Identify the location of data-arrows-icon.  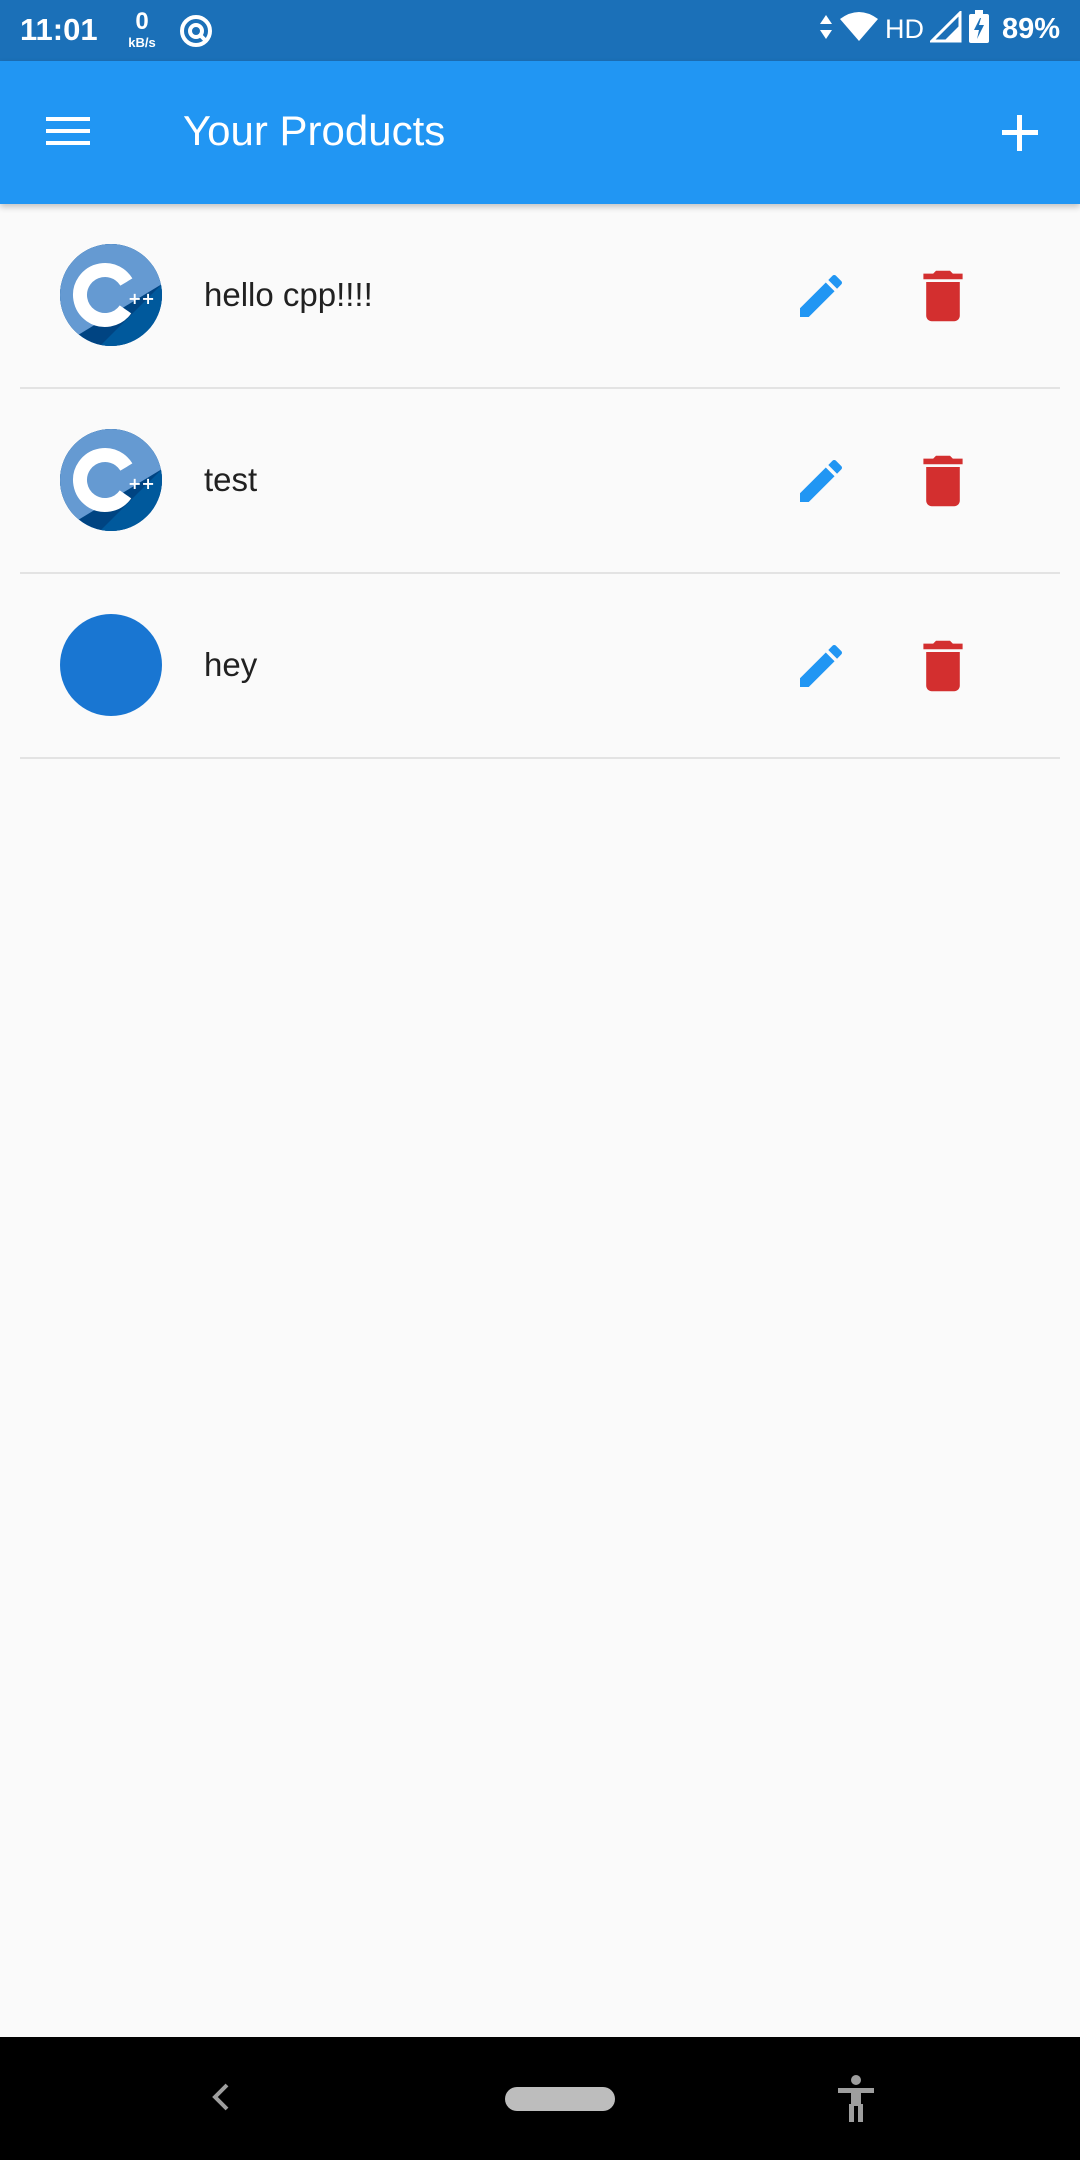
(826, 29).